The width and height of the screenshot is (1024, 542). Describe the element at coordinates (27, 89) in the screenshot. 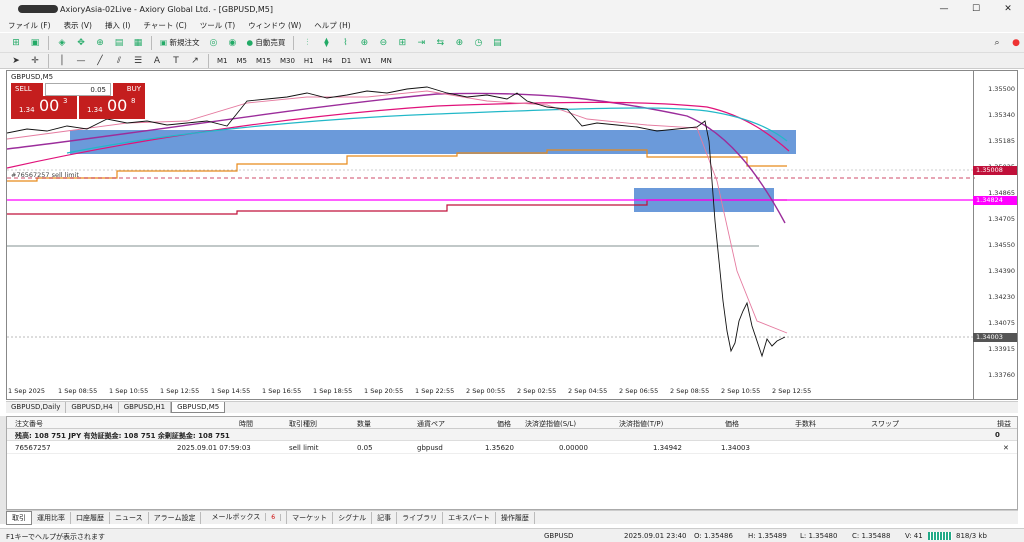

I see `sell-button: SELL` at that location.